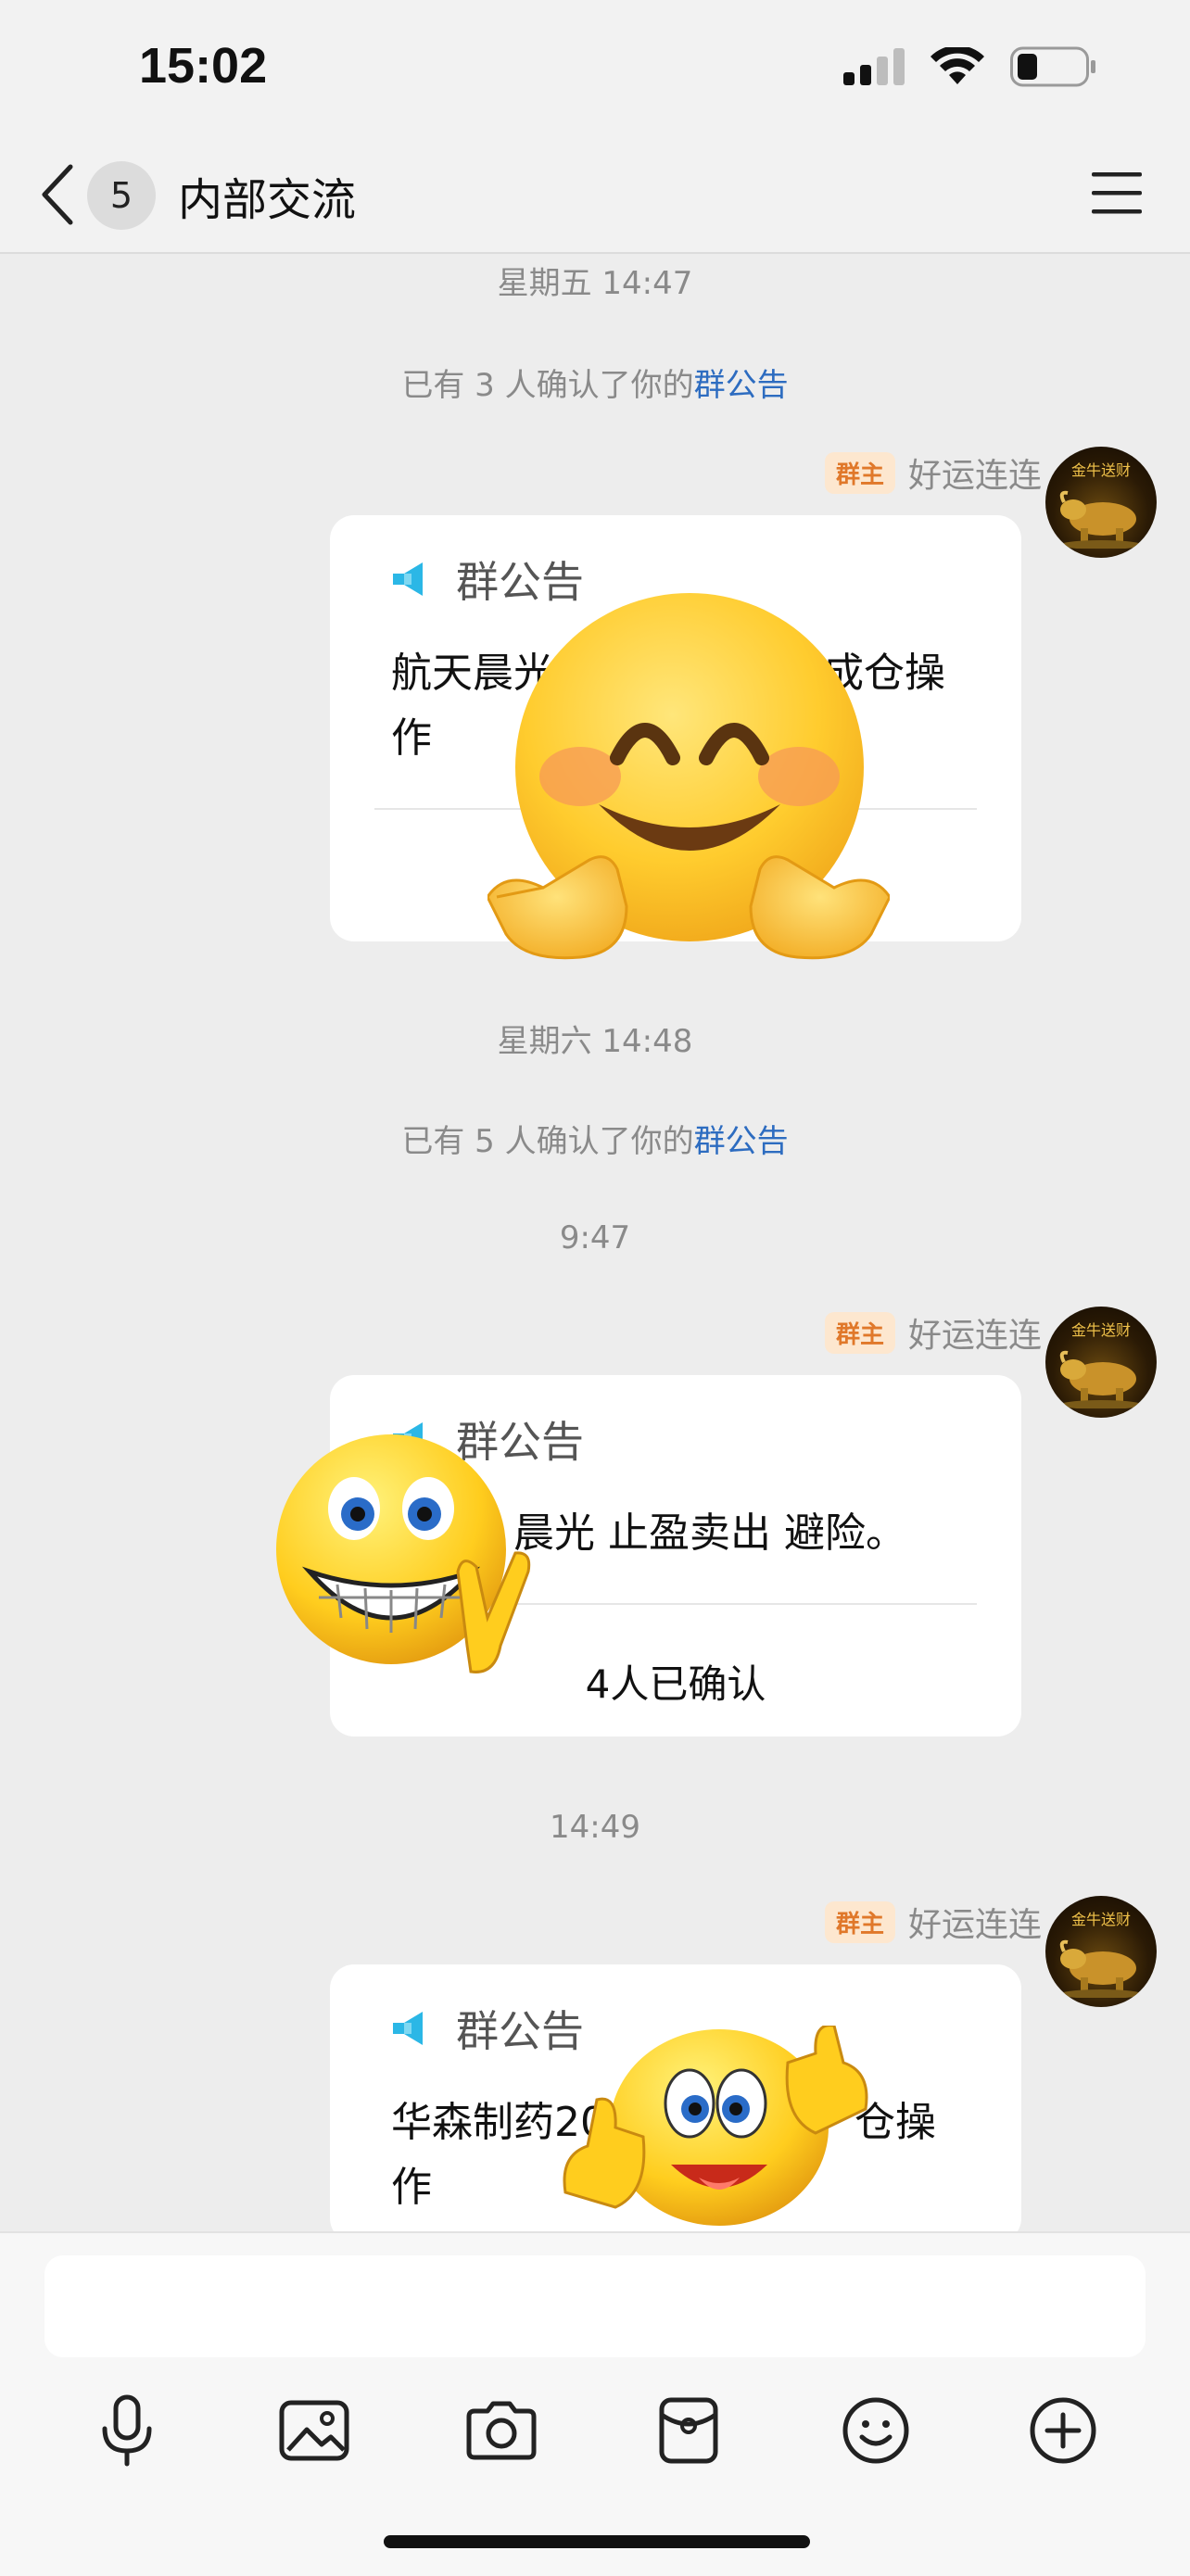  Describe the element at coordinates (715, 2126) in the screenshot. I see `thumbs-up-emoji-icon` at that location.